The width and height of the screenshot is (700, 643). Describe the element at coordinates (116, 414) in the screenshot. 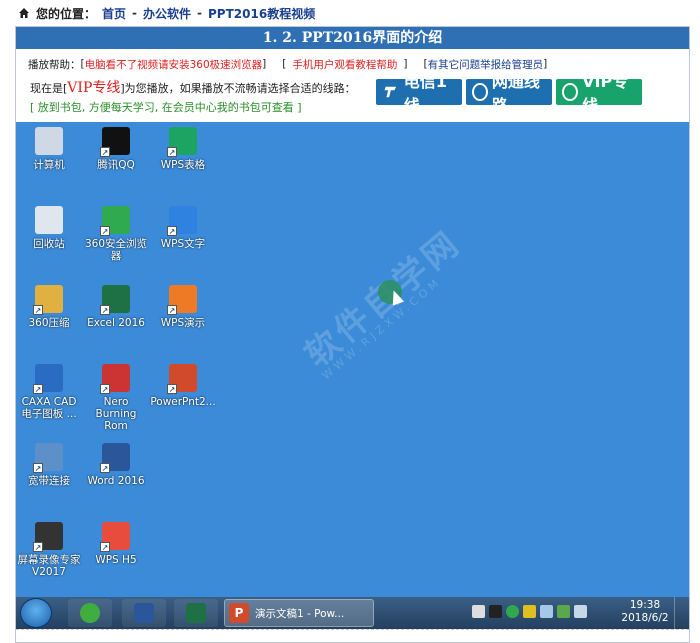

I see `desktop-icon-label: Nero Burning Rom` at that location.